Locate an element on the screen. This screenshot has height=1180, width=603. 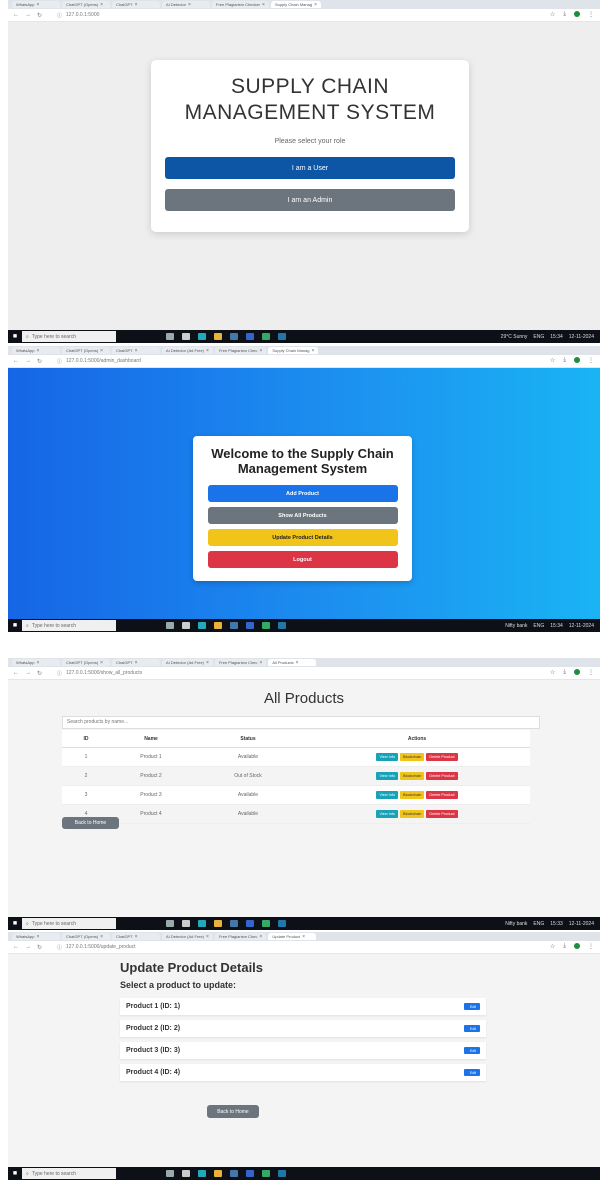
task-view-icon is located at coordinates (170, 923).